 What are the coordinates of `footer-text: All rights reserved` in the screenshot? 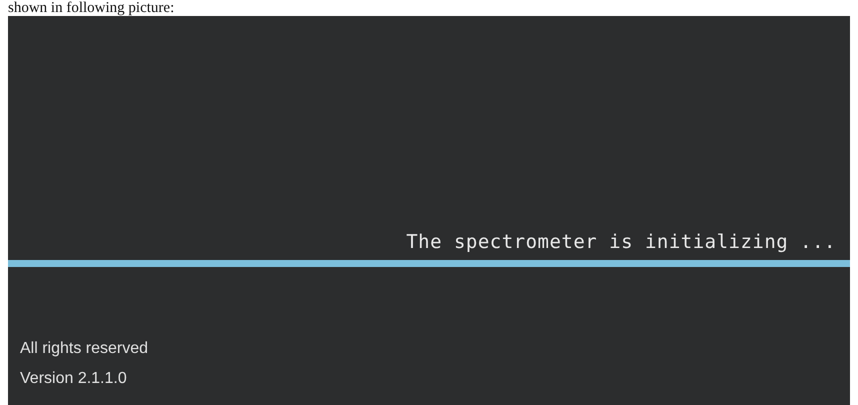 It's located at (84, 349).